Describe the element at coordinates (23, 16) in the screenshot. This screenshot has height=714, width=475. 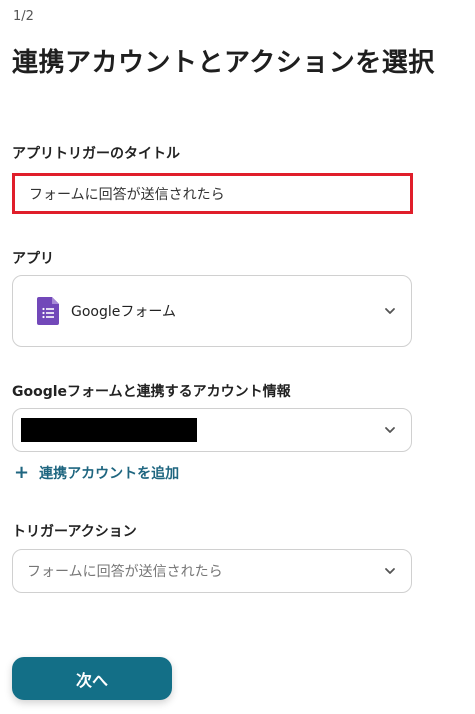
I see `step-indicator: 1/2` at that location.